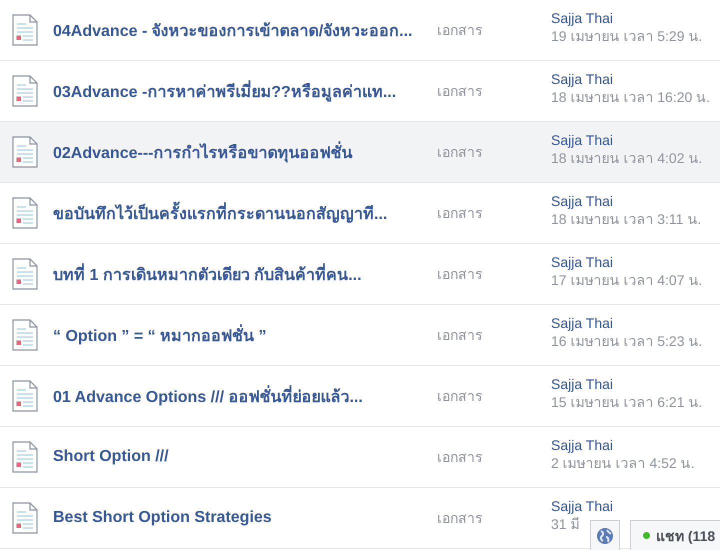 Image resolution: width=720 pixels, height=550 pixels. I want to click on timestamp: 17 เมษายน เวลา 4:07 น., so click(626, 280).